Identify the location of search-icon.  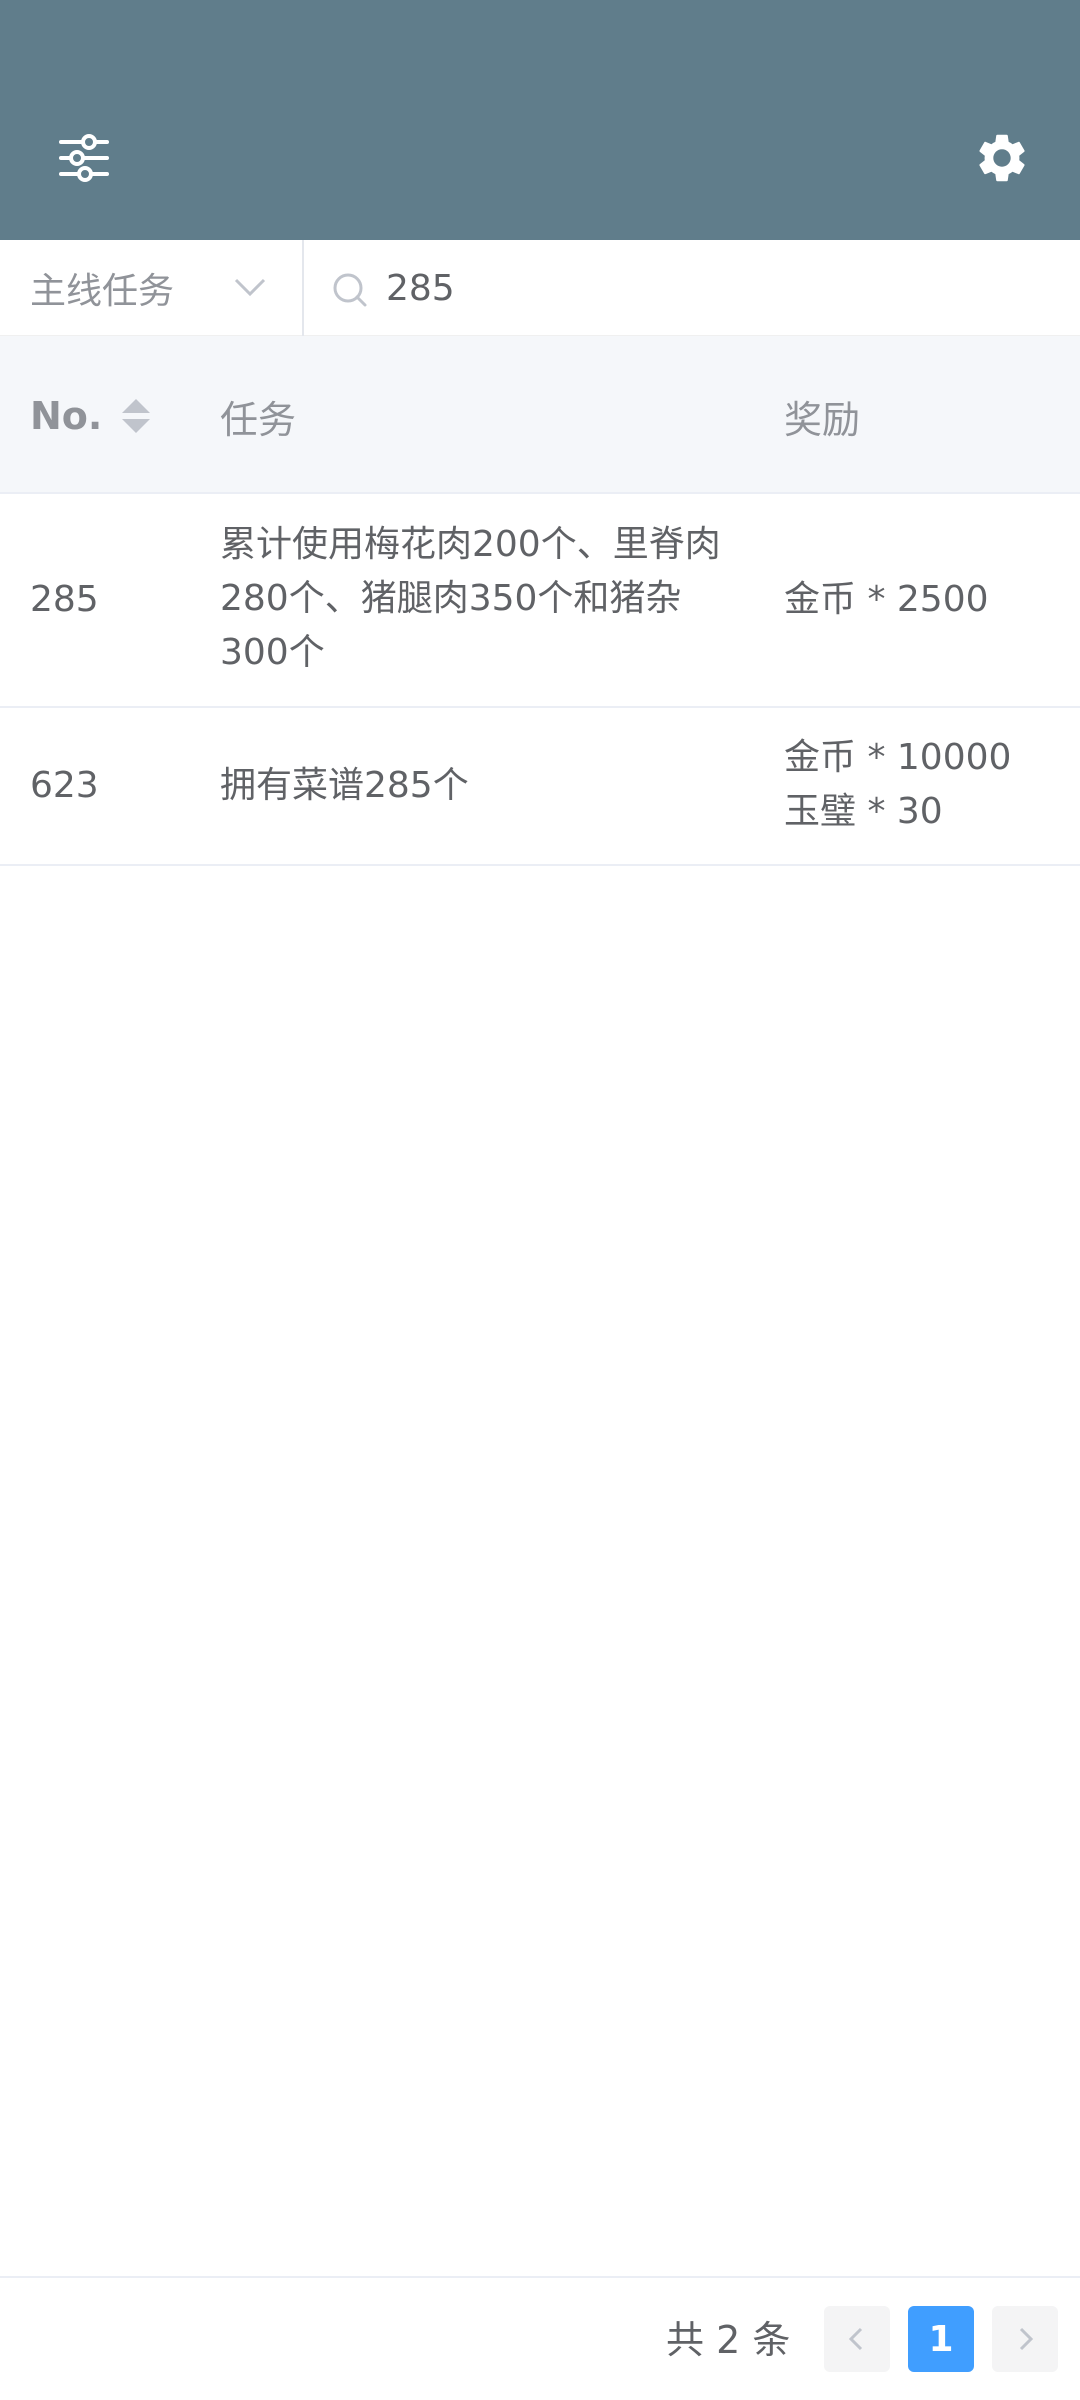
(350, 290).